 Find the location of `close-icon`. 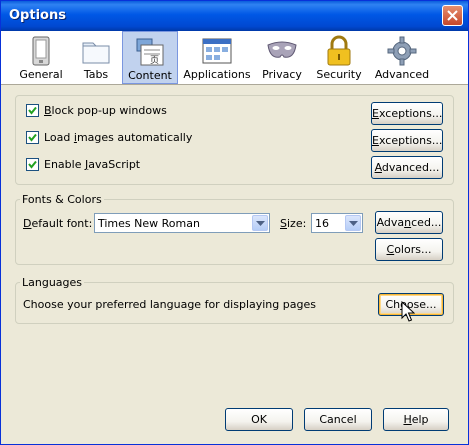

close-icon is located at coordinates (452, 15).